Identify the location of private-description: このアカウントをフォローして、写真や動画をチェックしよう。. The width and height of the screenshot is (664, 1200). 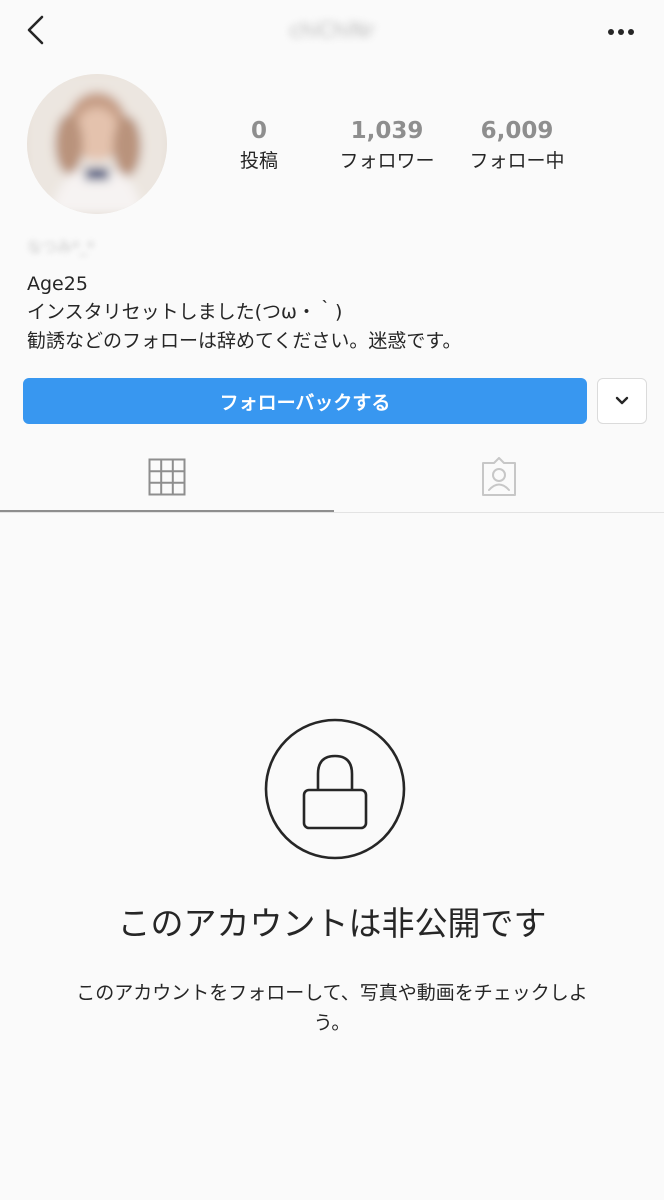
(332, 1008).